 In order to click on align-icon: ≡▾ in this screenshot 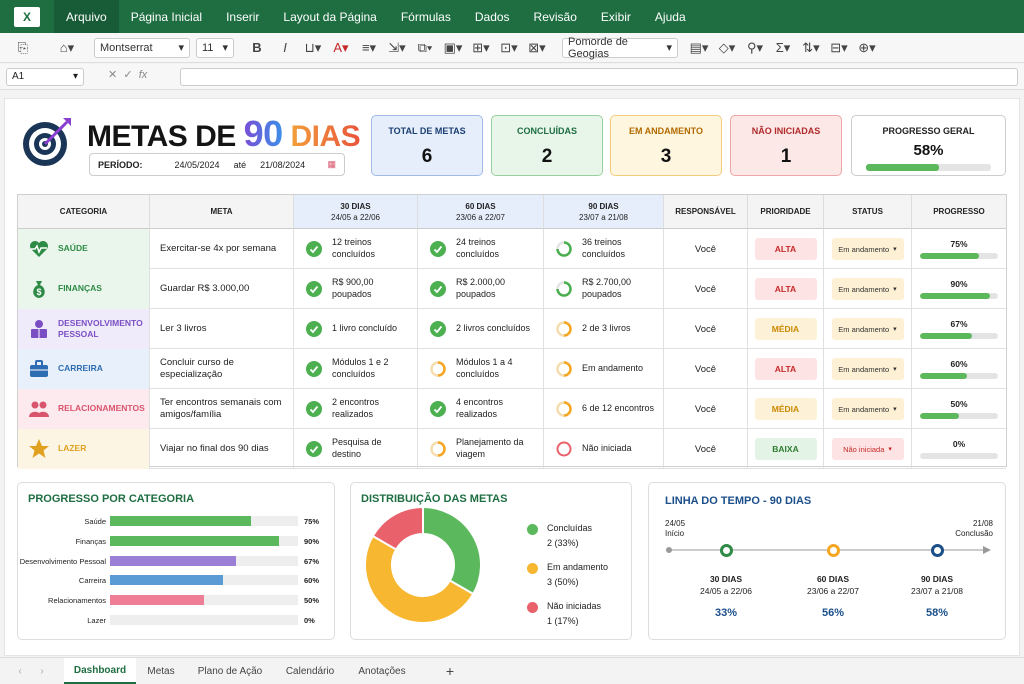, I will do `click(369, 48)`.